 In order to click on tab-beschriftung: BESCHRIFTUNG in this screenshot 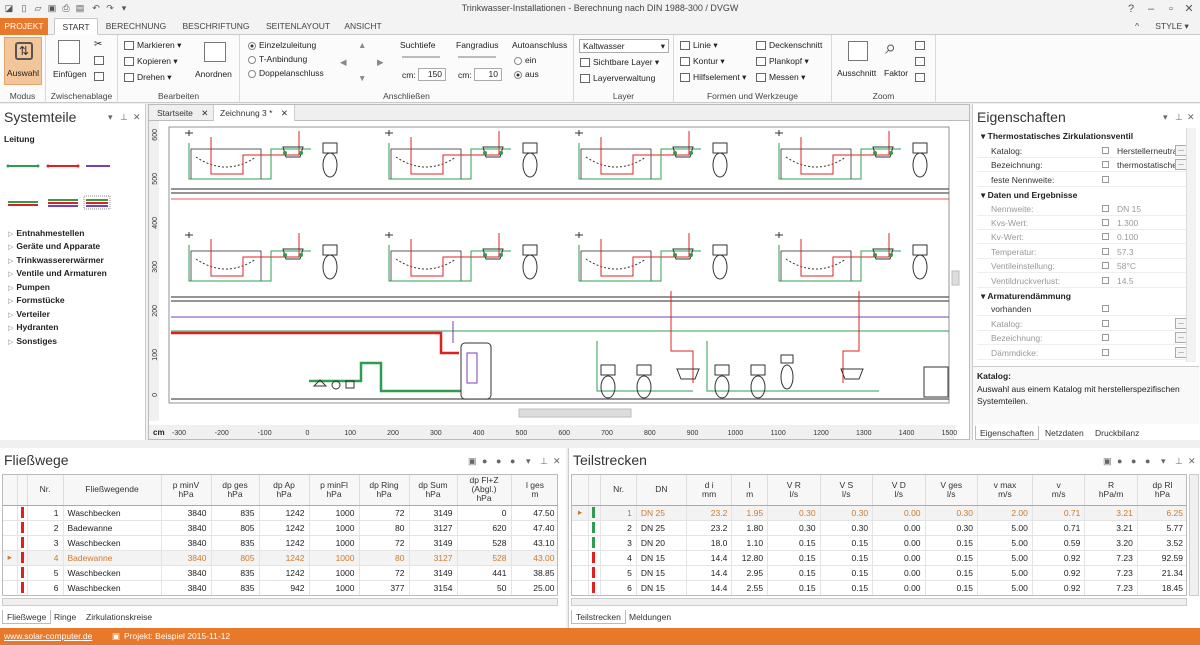, I will do `click(216, 26)`.